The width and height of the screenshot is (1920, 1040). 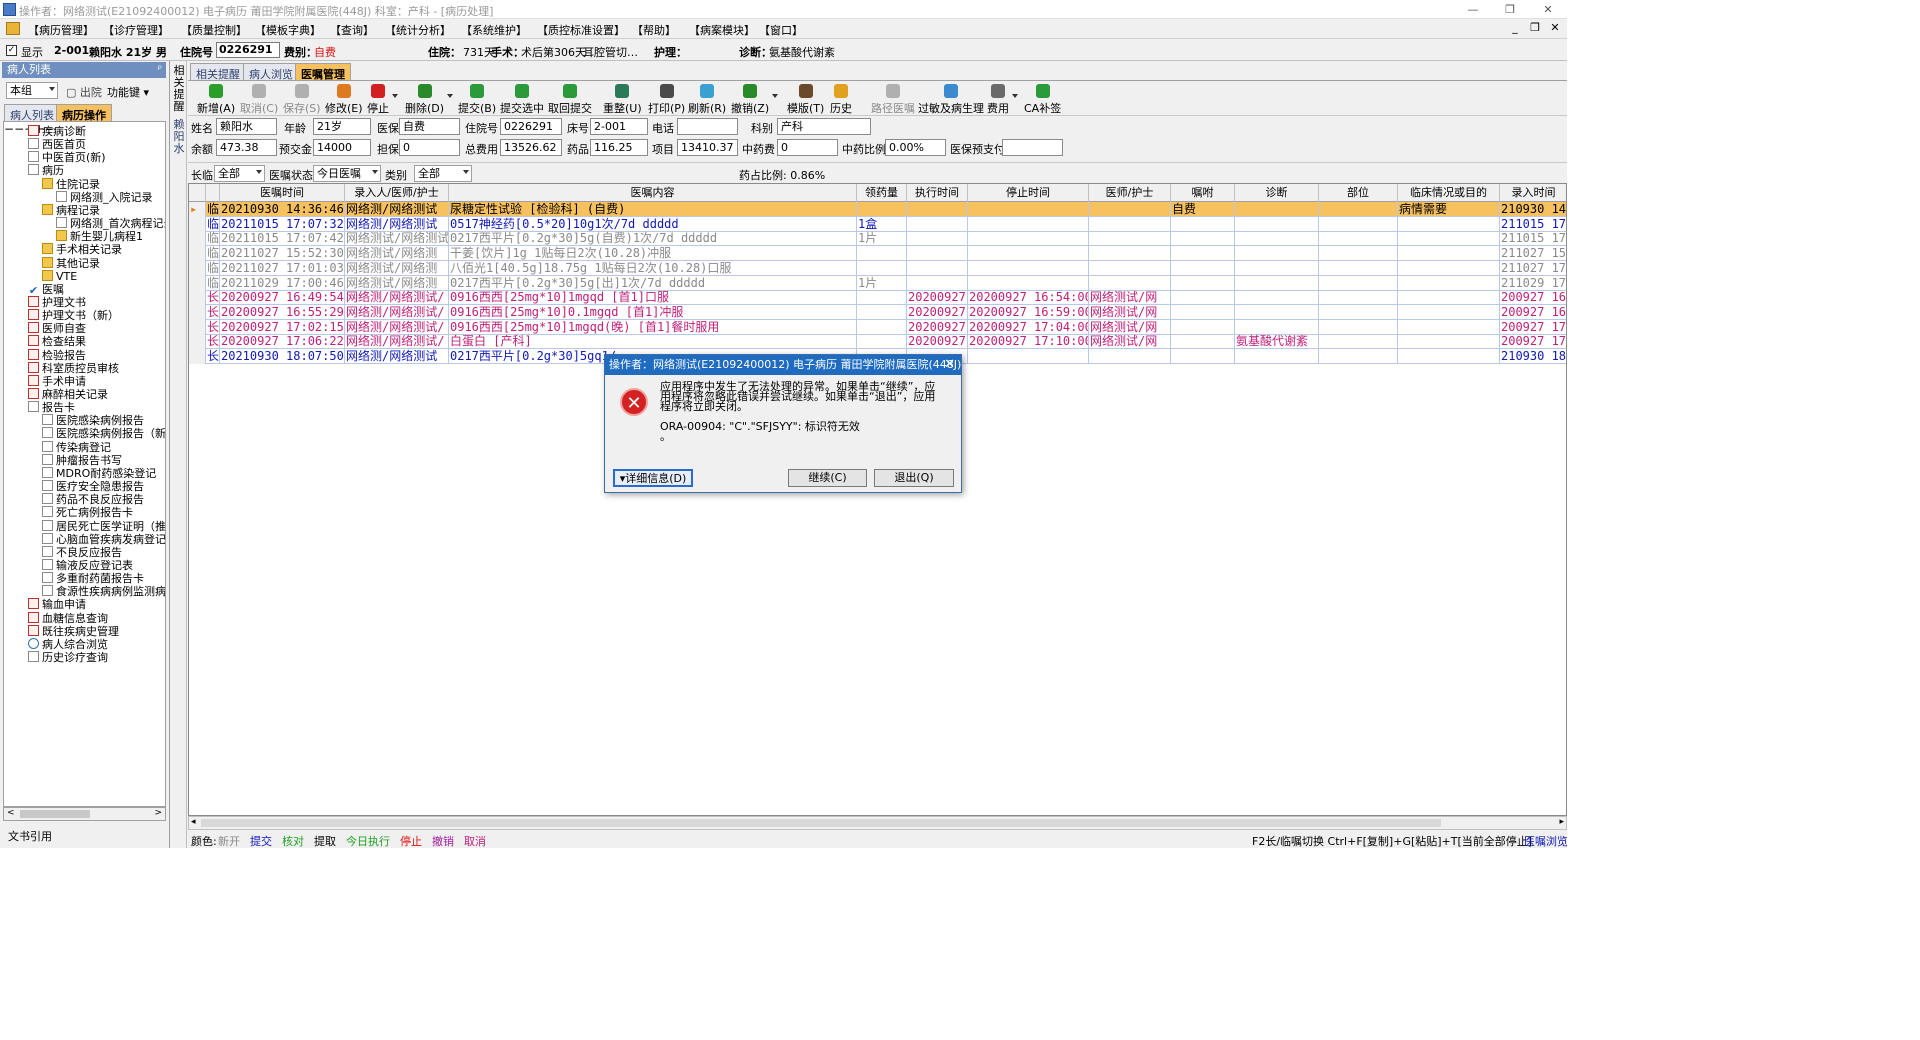 I want to click on tree-item: 麻醉相关记录, so click(x=68, y=394).